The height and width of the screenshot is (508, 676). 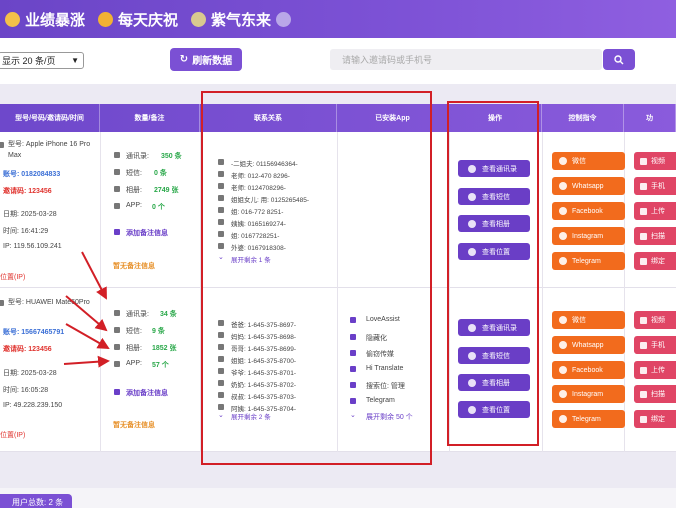 I want to click on search-input: 请输入邀请码或手机号, so click(x=466, y=59).